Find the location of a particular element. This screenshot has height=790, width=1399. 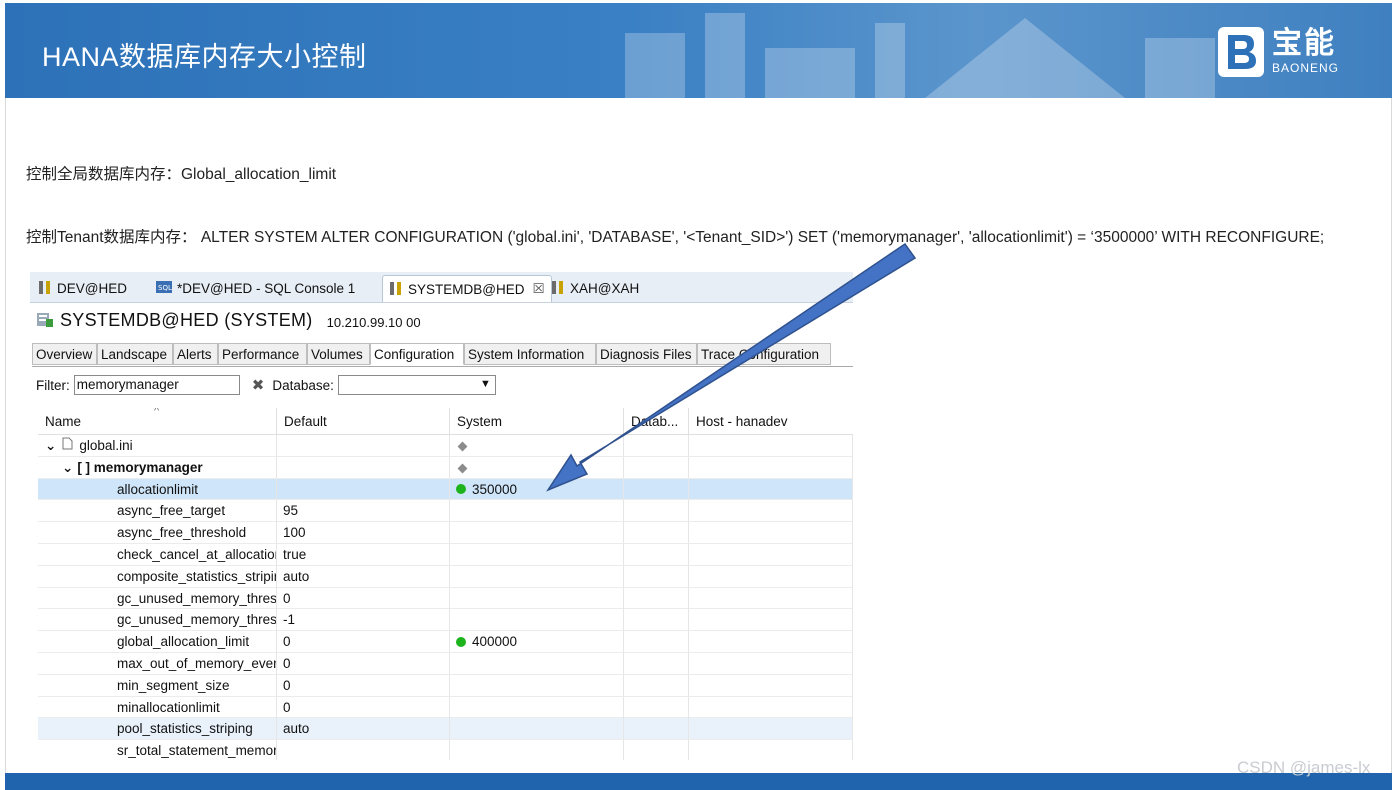

table-row: pool_statistics_striping auto is located at coordinates (445, 729).